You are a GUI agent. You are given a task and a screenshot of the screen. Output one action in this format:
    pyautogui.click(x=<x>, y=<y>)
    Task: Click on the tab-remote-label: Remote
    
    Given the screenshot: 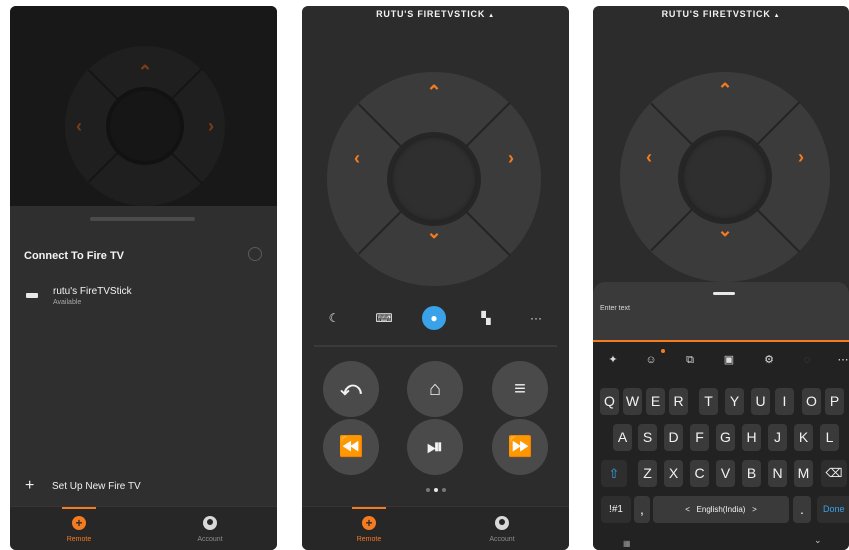 What is the action you would take?
    pyautogui.click(x=369, y=539)
    